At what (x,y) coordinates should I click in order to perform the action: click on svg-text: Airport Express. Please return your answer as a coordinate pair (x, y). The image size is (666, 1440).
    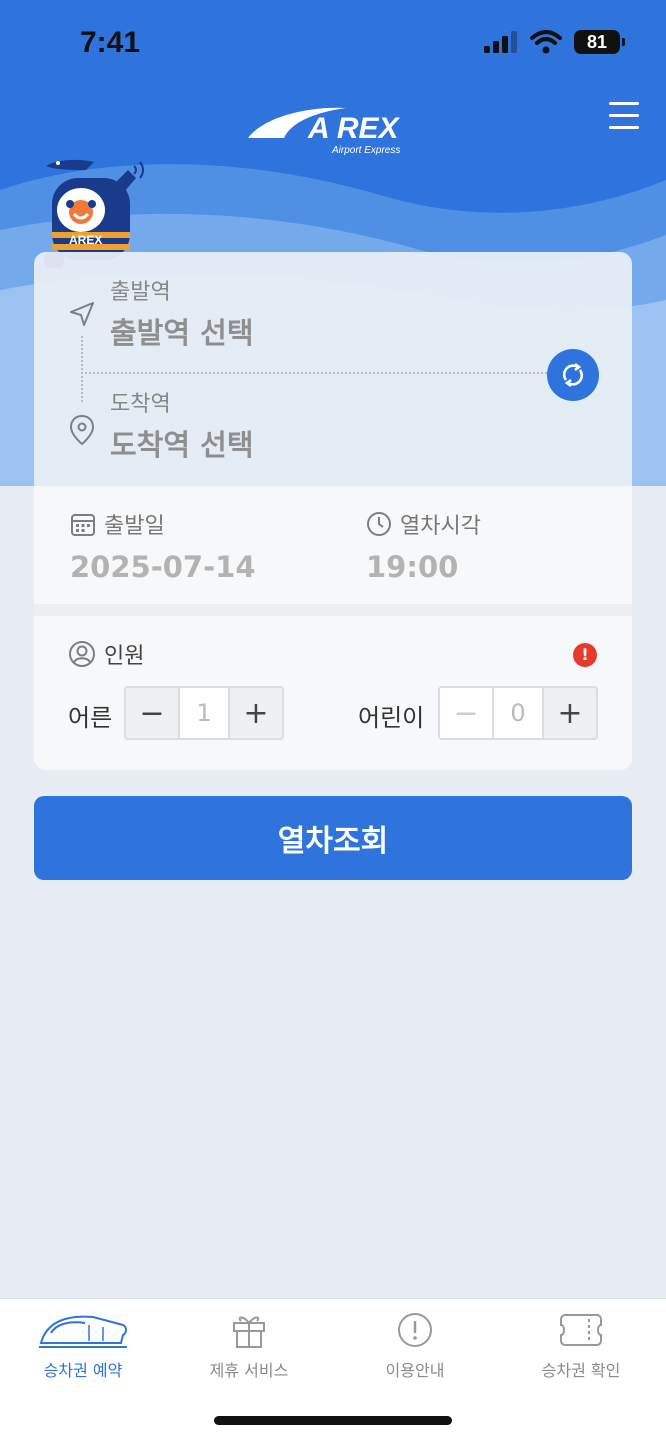
    Looking at the image, I should click on (365, 150).